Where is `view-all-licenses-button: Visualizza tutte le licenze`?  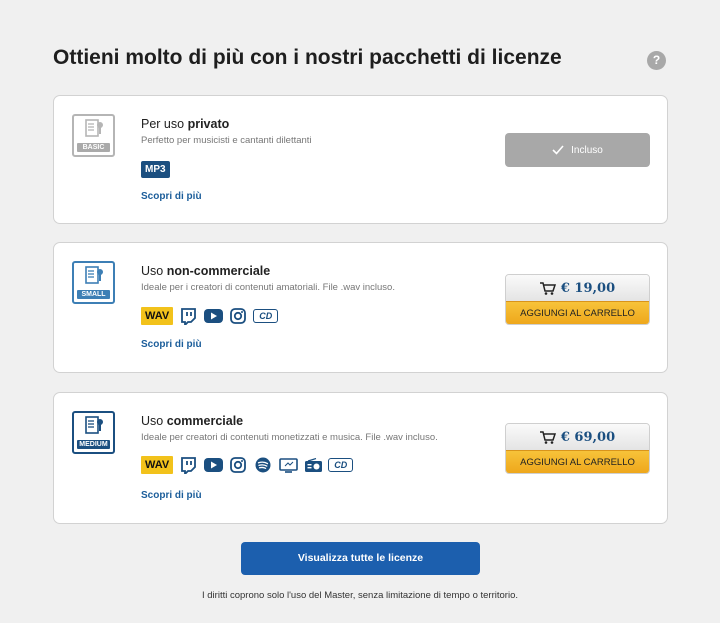
view-all-licenses-button: Visualizza tutte le licenze is located at coordinates (360, 558).